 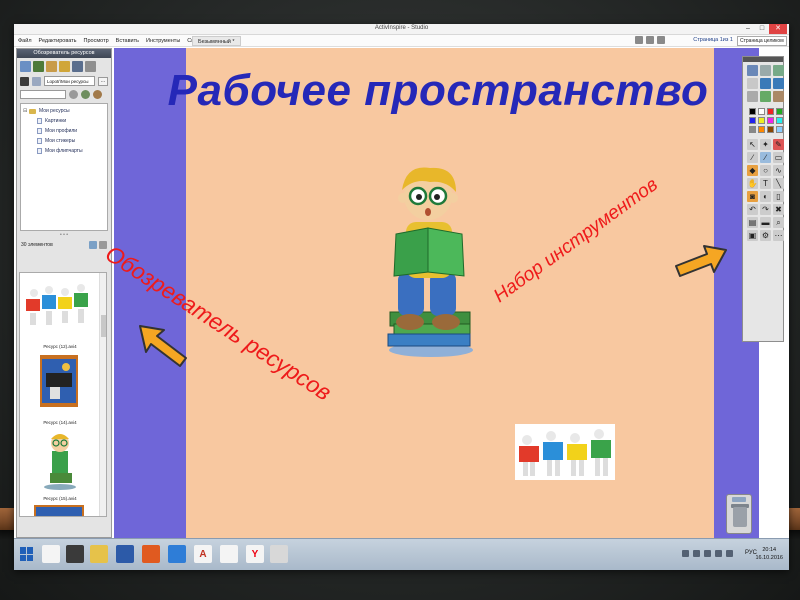 What do you see at coordinates (103, 245) in the screenshot?
I see `list-view-icon` at bounding box center [103, 245].